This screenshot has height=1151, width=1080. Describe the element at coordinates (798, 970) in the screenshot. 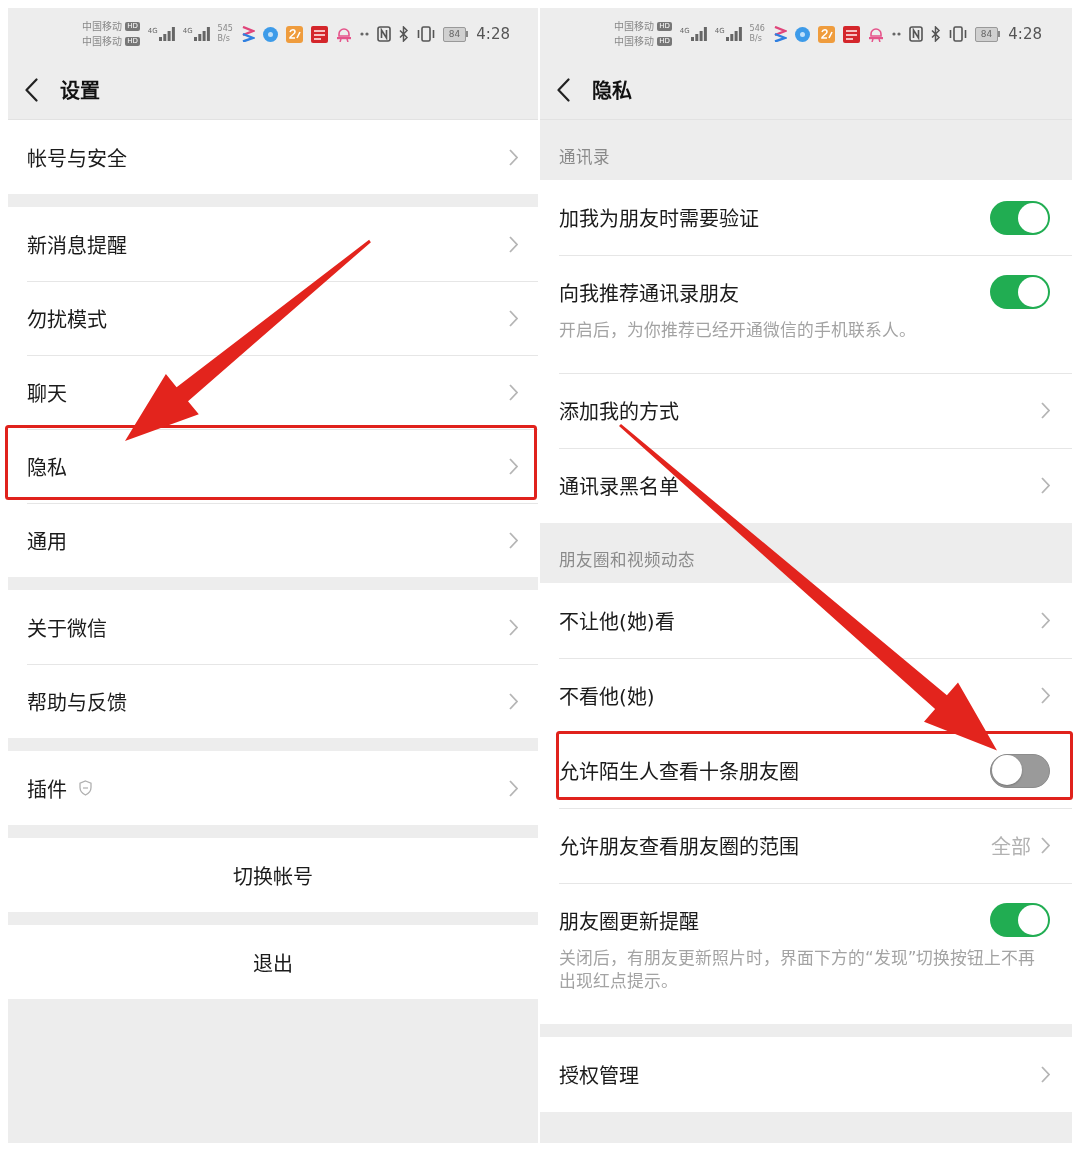

I see `description-text: 关闭后，有朋友更新照片时，界面下方的“发现”切换按钮上不再出现红点提示。` at that location.